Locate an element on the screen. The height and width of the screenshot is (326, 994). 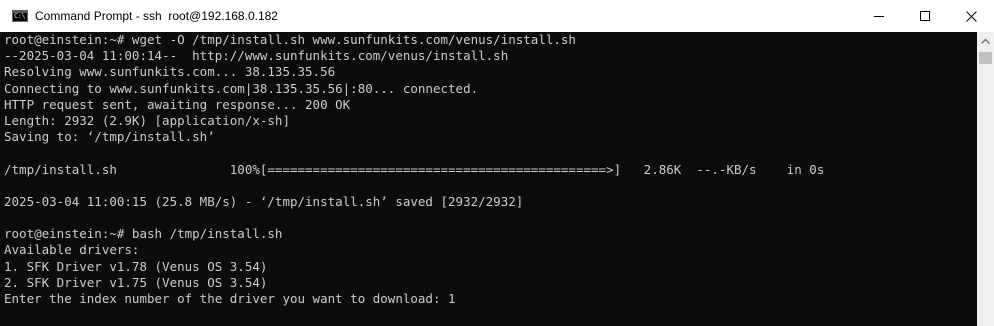
scroll-up-button is located at coordinates (985, 40).